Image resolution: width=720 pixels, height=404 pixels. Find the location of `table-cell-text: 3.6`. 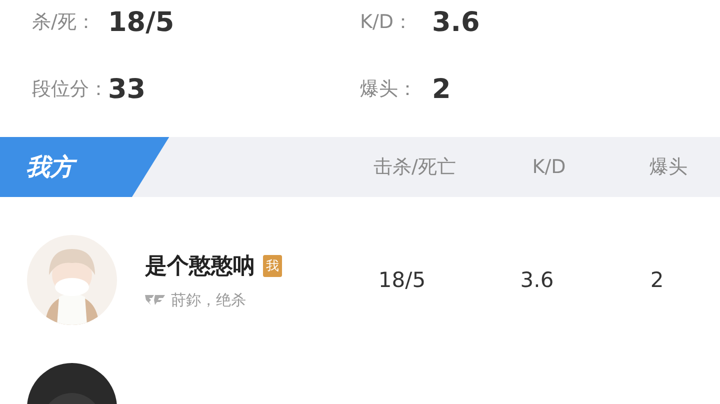

table-cell-text: 3.6 is located at coordinates (537, 280).